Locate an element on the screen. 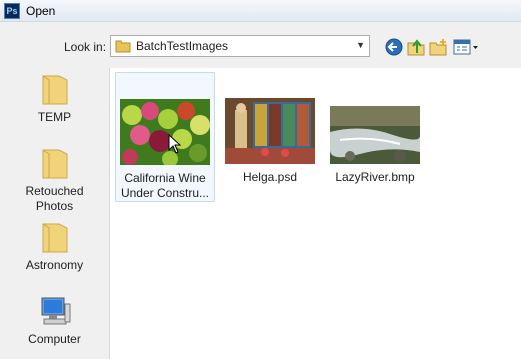 The width and height of the screenshot is (521, 359). window-title: Open is located at coordinates (41, 11).